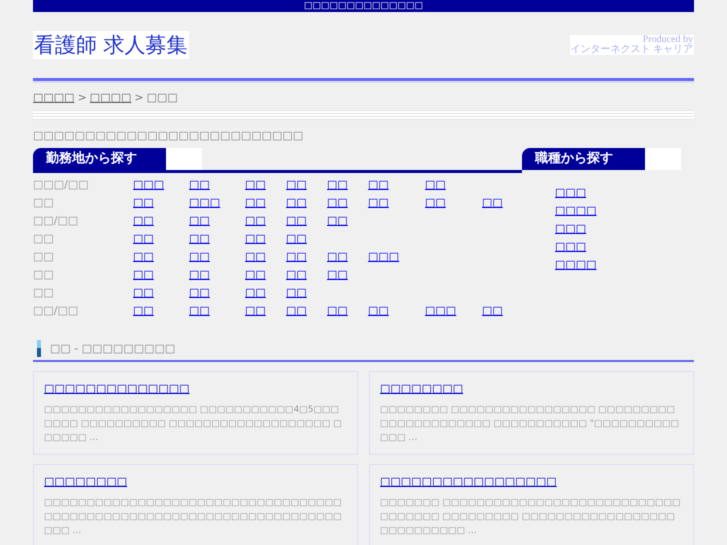 The width and height of the screenshot is (727, 545). I want to click on news-title-link: □□□□□□□□□□□□□□, so click(117, 388).